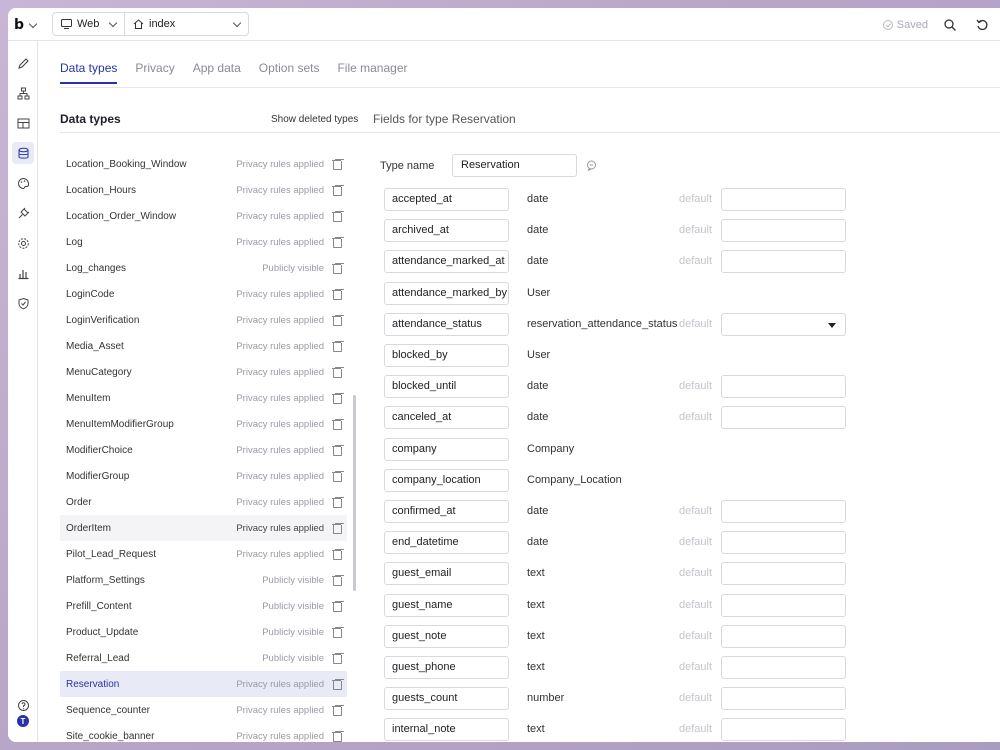  Describe the element at coordinates (23, 93) in the screenshot. I see `rail-workflow` at that location.